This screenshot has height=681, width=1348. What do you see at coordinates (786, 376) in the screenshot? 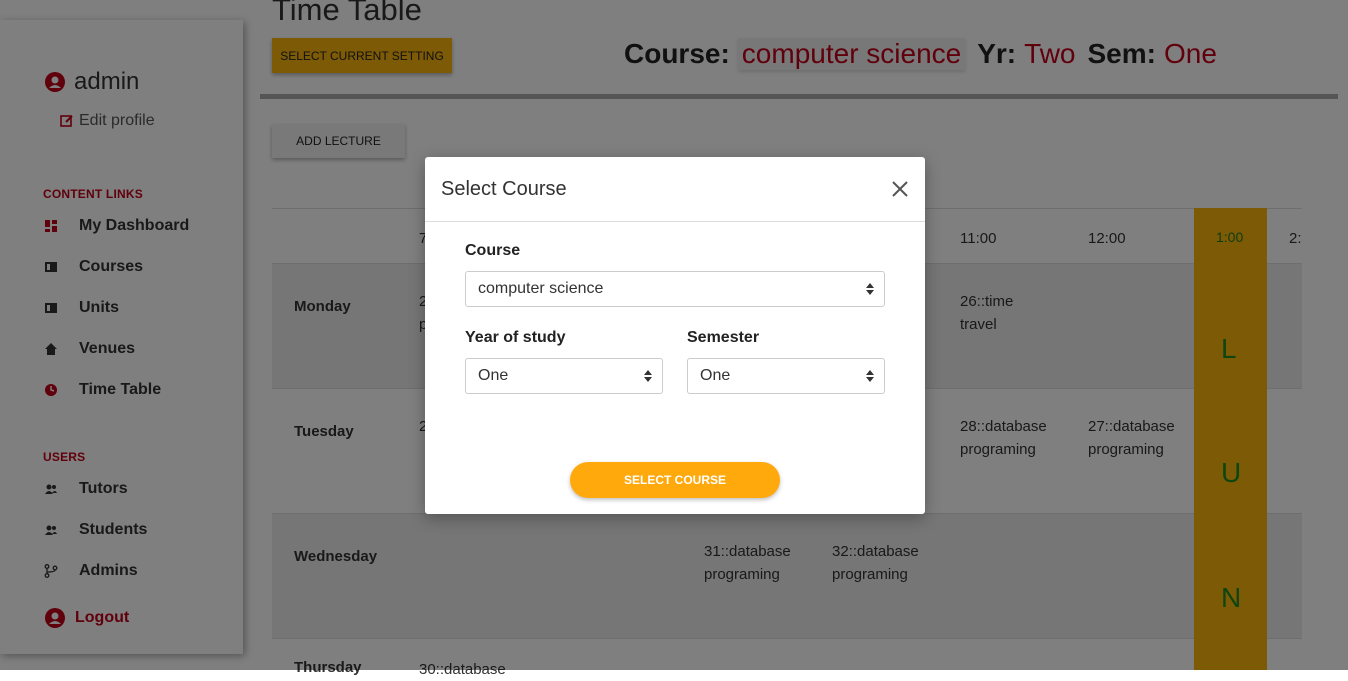
I see `semester-select: One` at bounding box center [786, 376].